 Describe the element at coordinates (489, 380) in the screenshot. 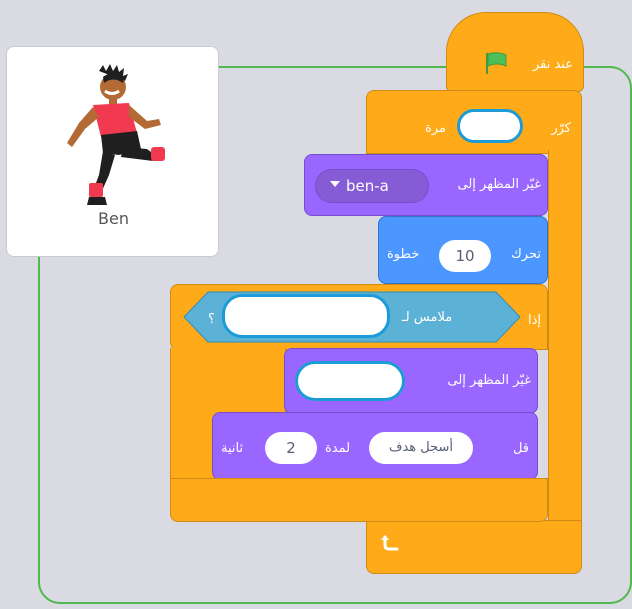

I see `switch-costume-label-2: غيّر المظهر إلى` at that location.